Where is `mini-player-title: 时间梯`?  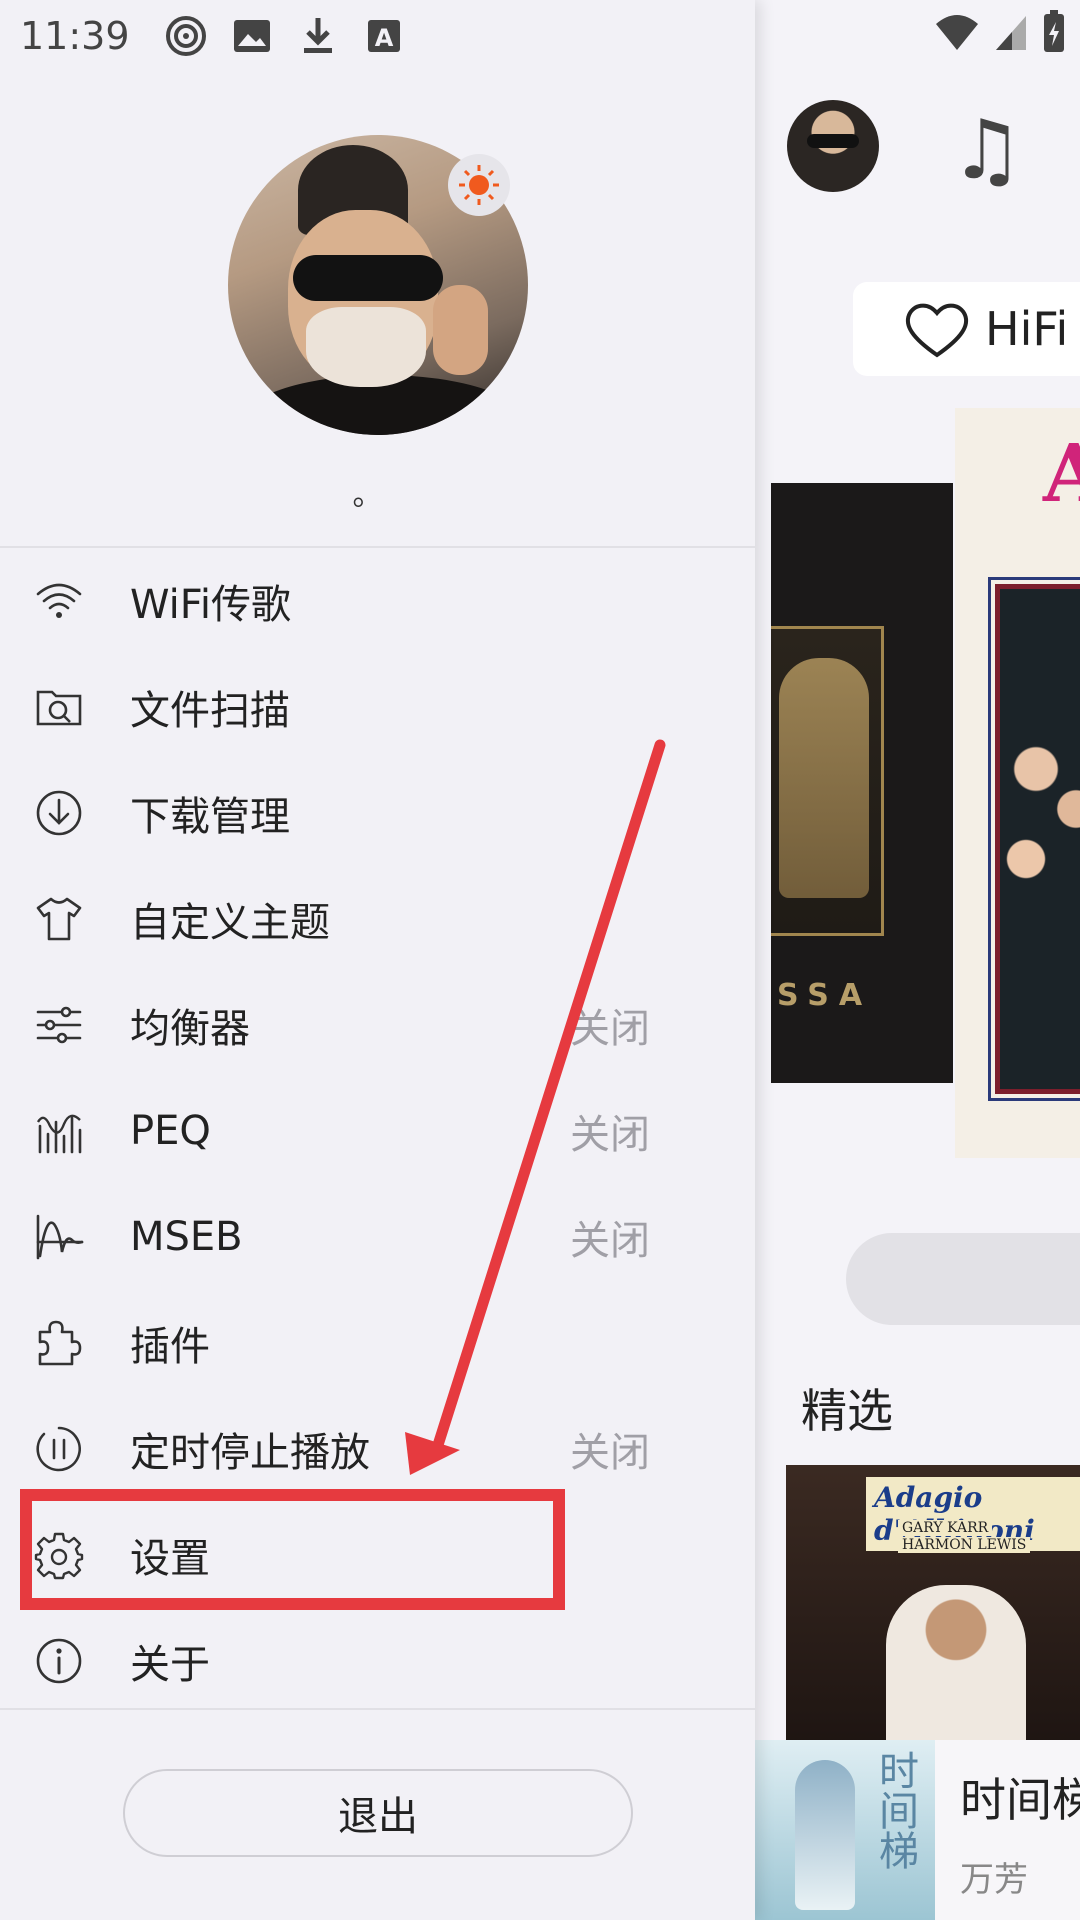 mini-player-title: 时间梯 is located at coordinates (1020, 1800).